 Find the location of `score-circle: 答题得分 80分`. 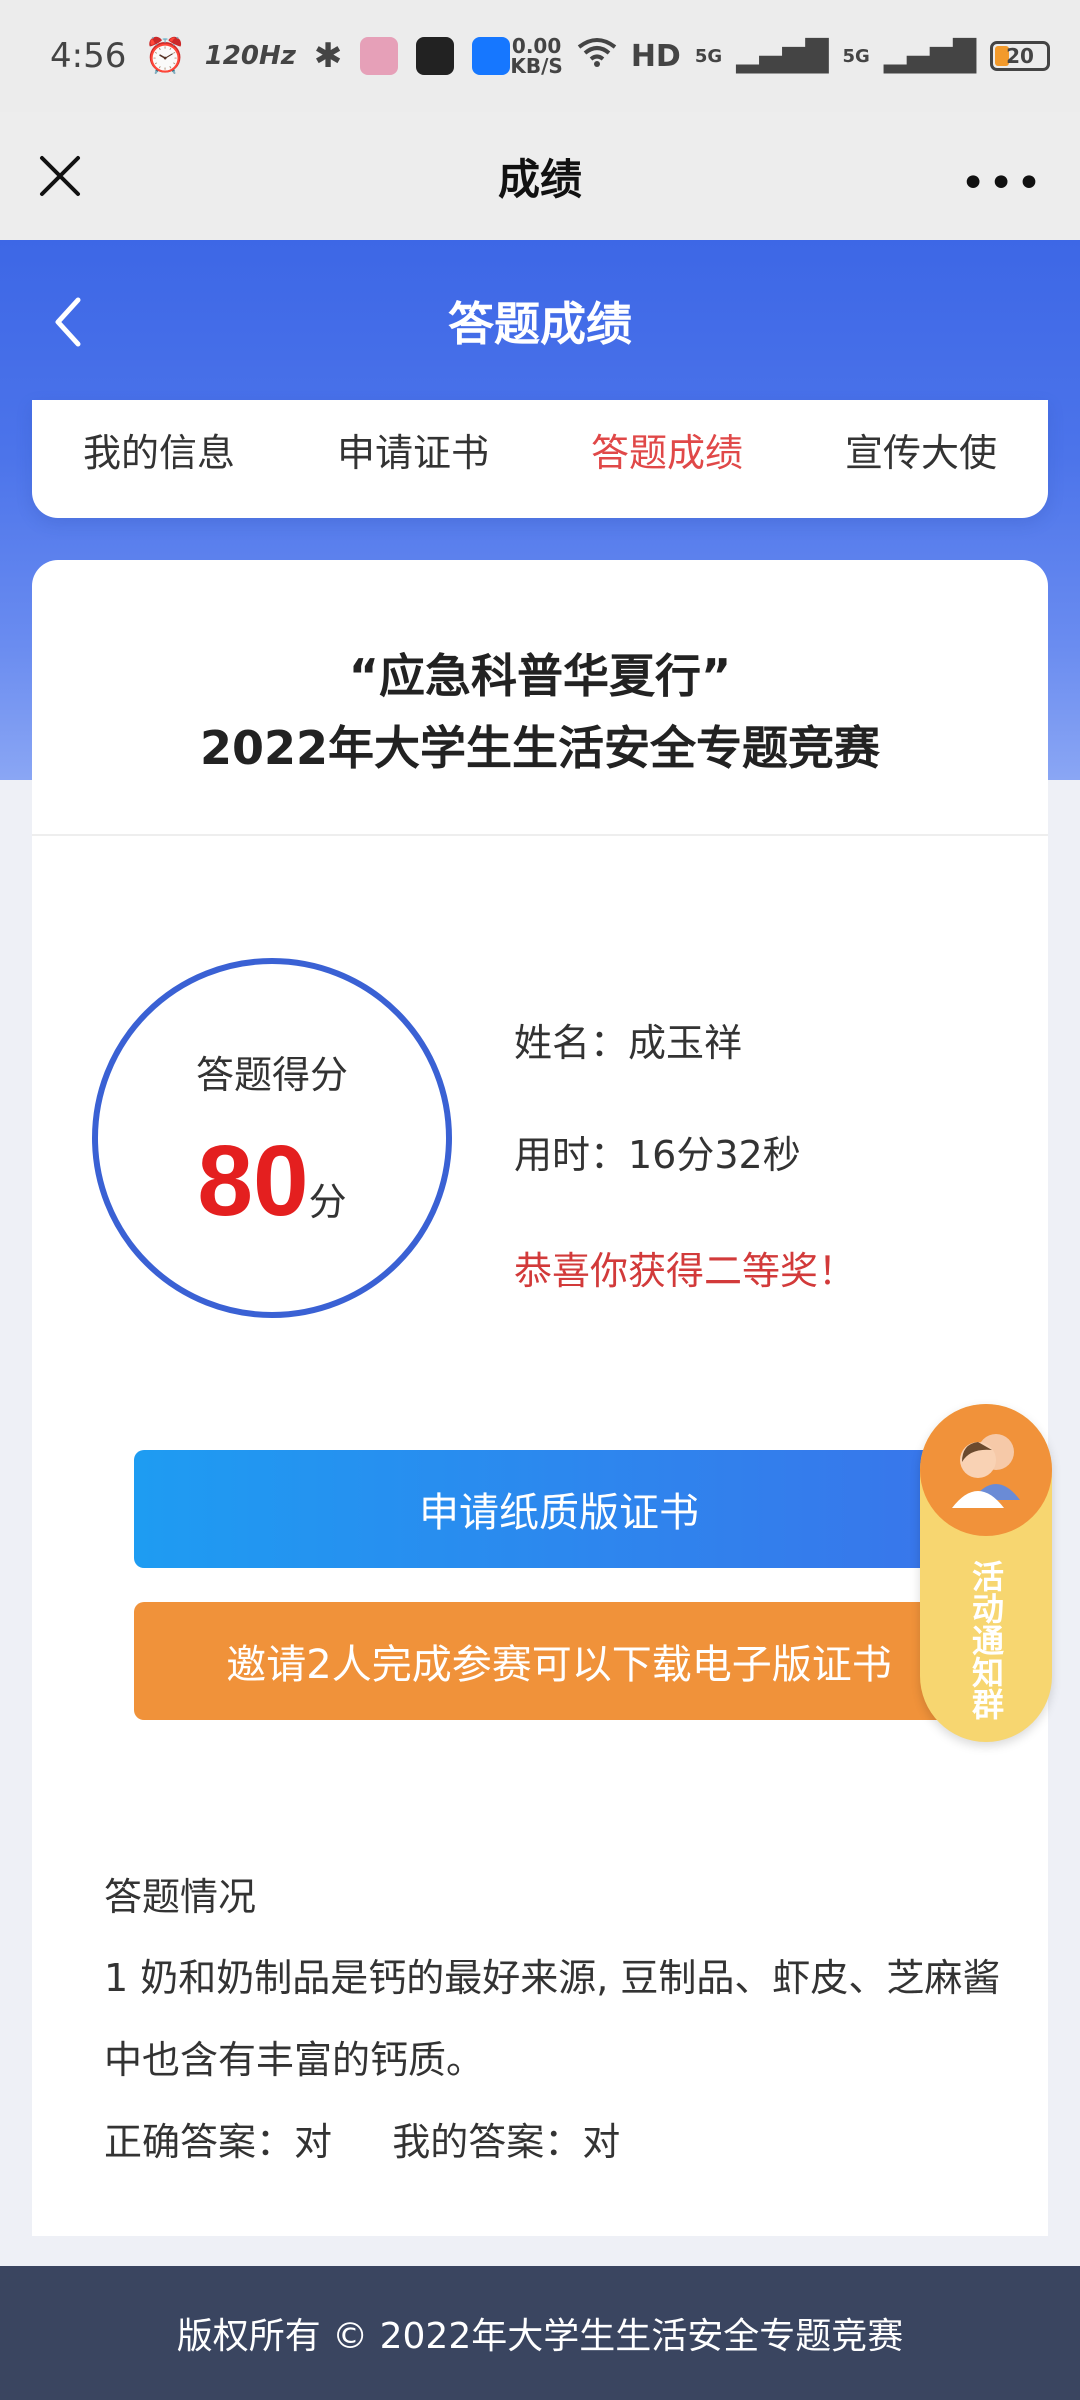

score-circle: 答题得分 80分 is located at coordinates (272, 1138).